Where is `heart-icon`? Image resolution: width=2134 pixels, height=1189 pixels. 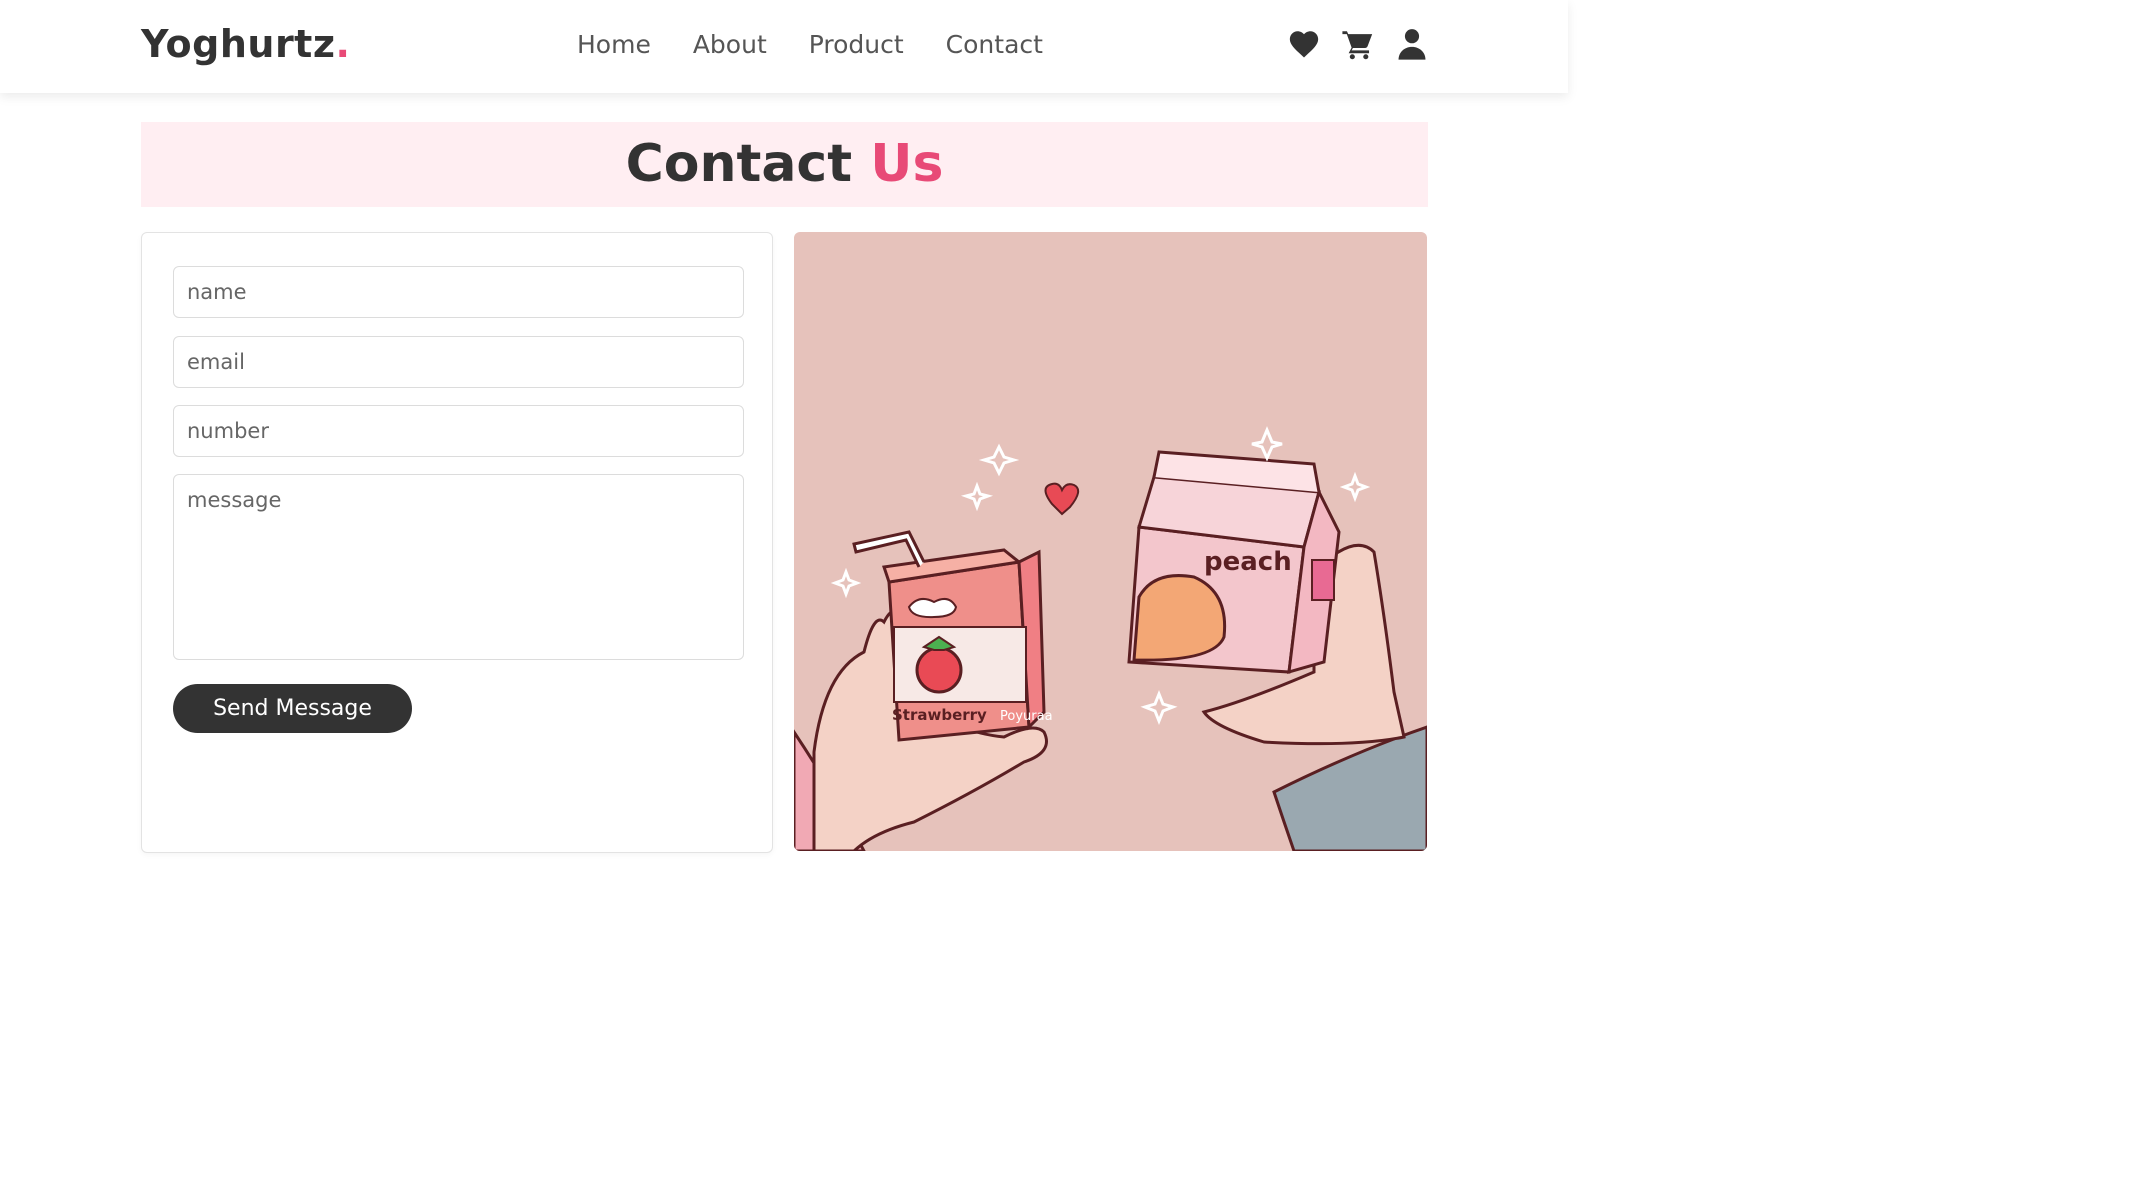 heart-icon is located at coordinates (1304, 44).